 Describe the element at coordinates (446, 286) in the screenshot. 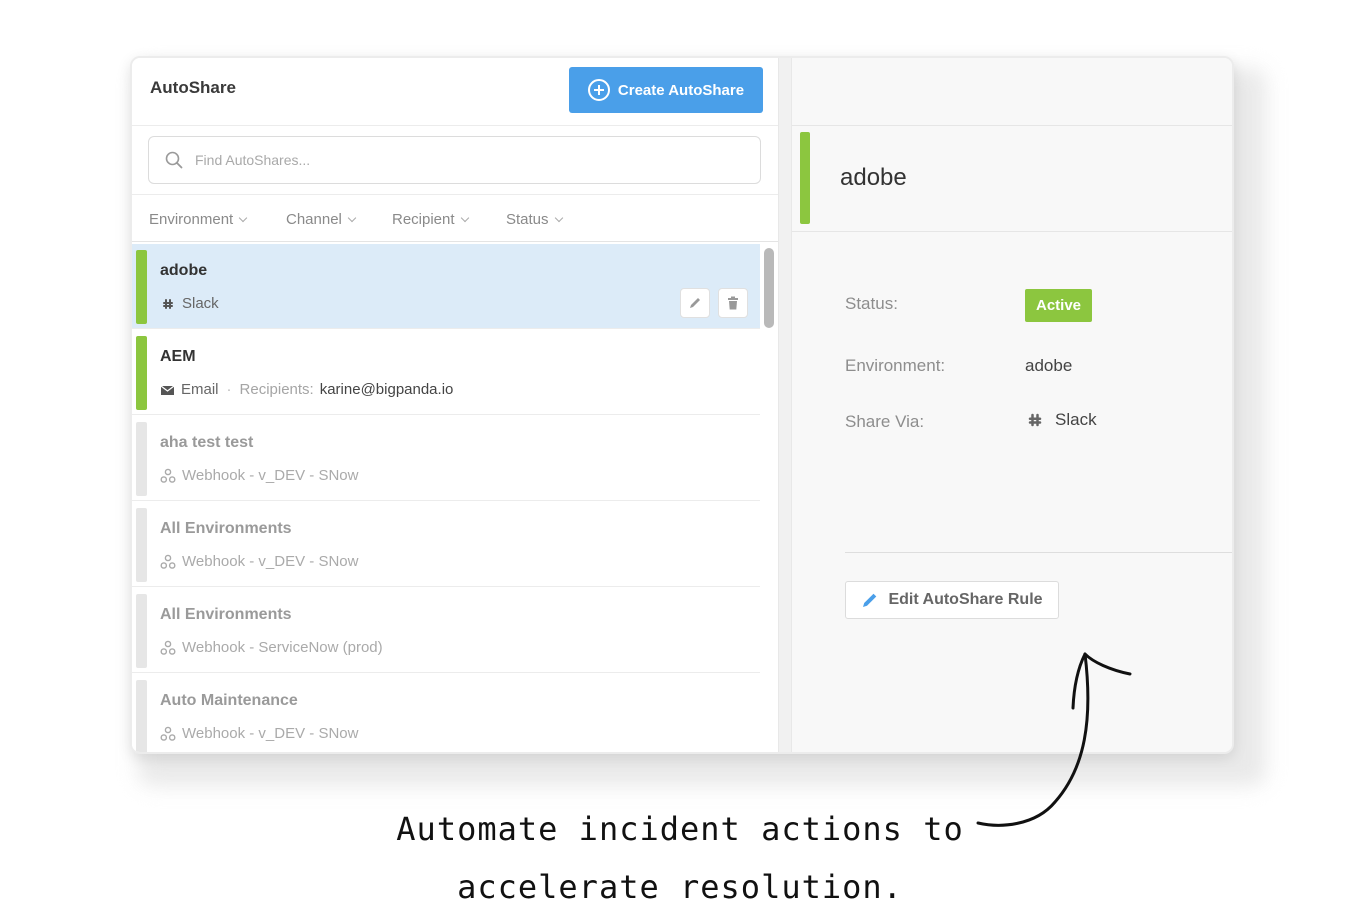

I see `list-item: adobe Slack` at that location.